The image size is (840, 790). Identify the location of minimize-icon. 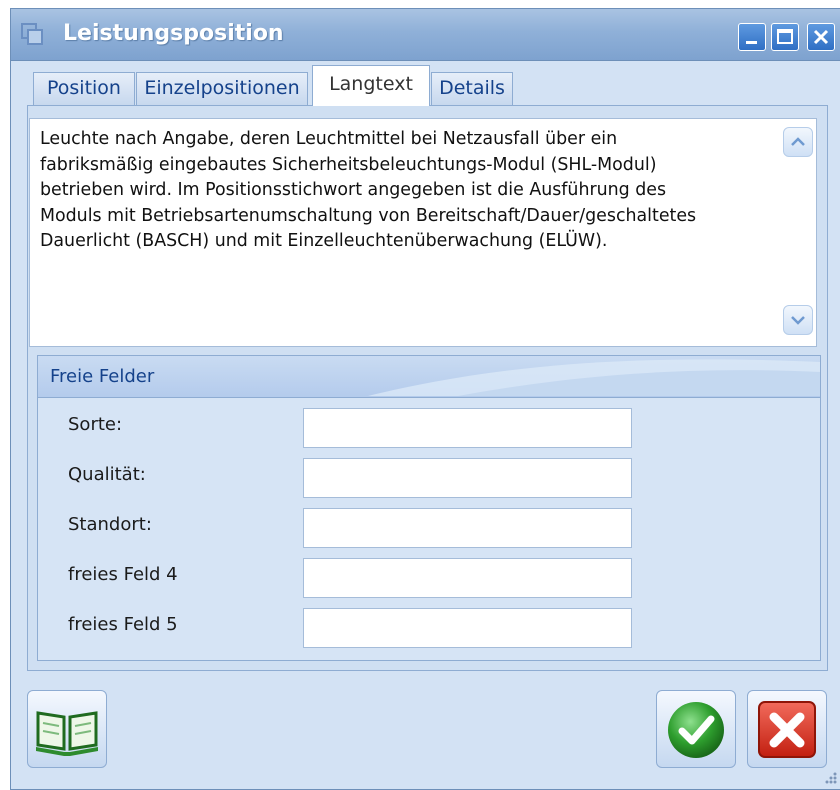
(751, 42).